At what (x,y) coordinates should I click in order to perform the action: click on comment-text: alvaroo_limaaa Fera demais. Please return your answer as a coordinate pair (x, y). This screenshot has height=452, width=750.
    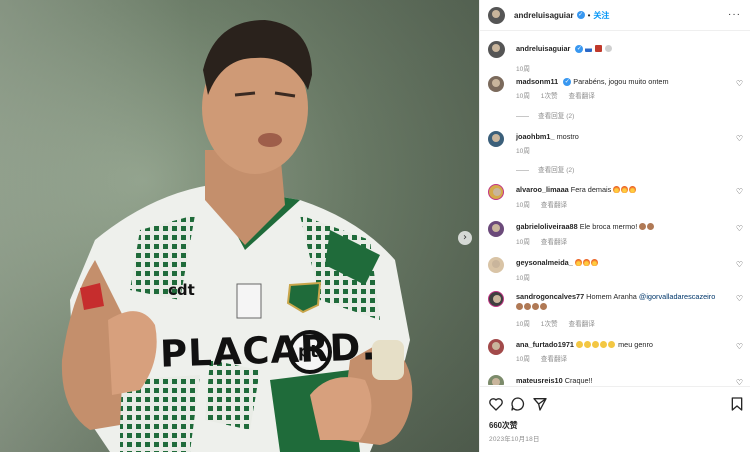
    Looking at the image, I should click on (621, 190).